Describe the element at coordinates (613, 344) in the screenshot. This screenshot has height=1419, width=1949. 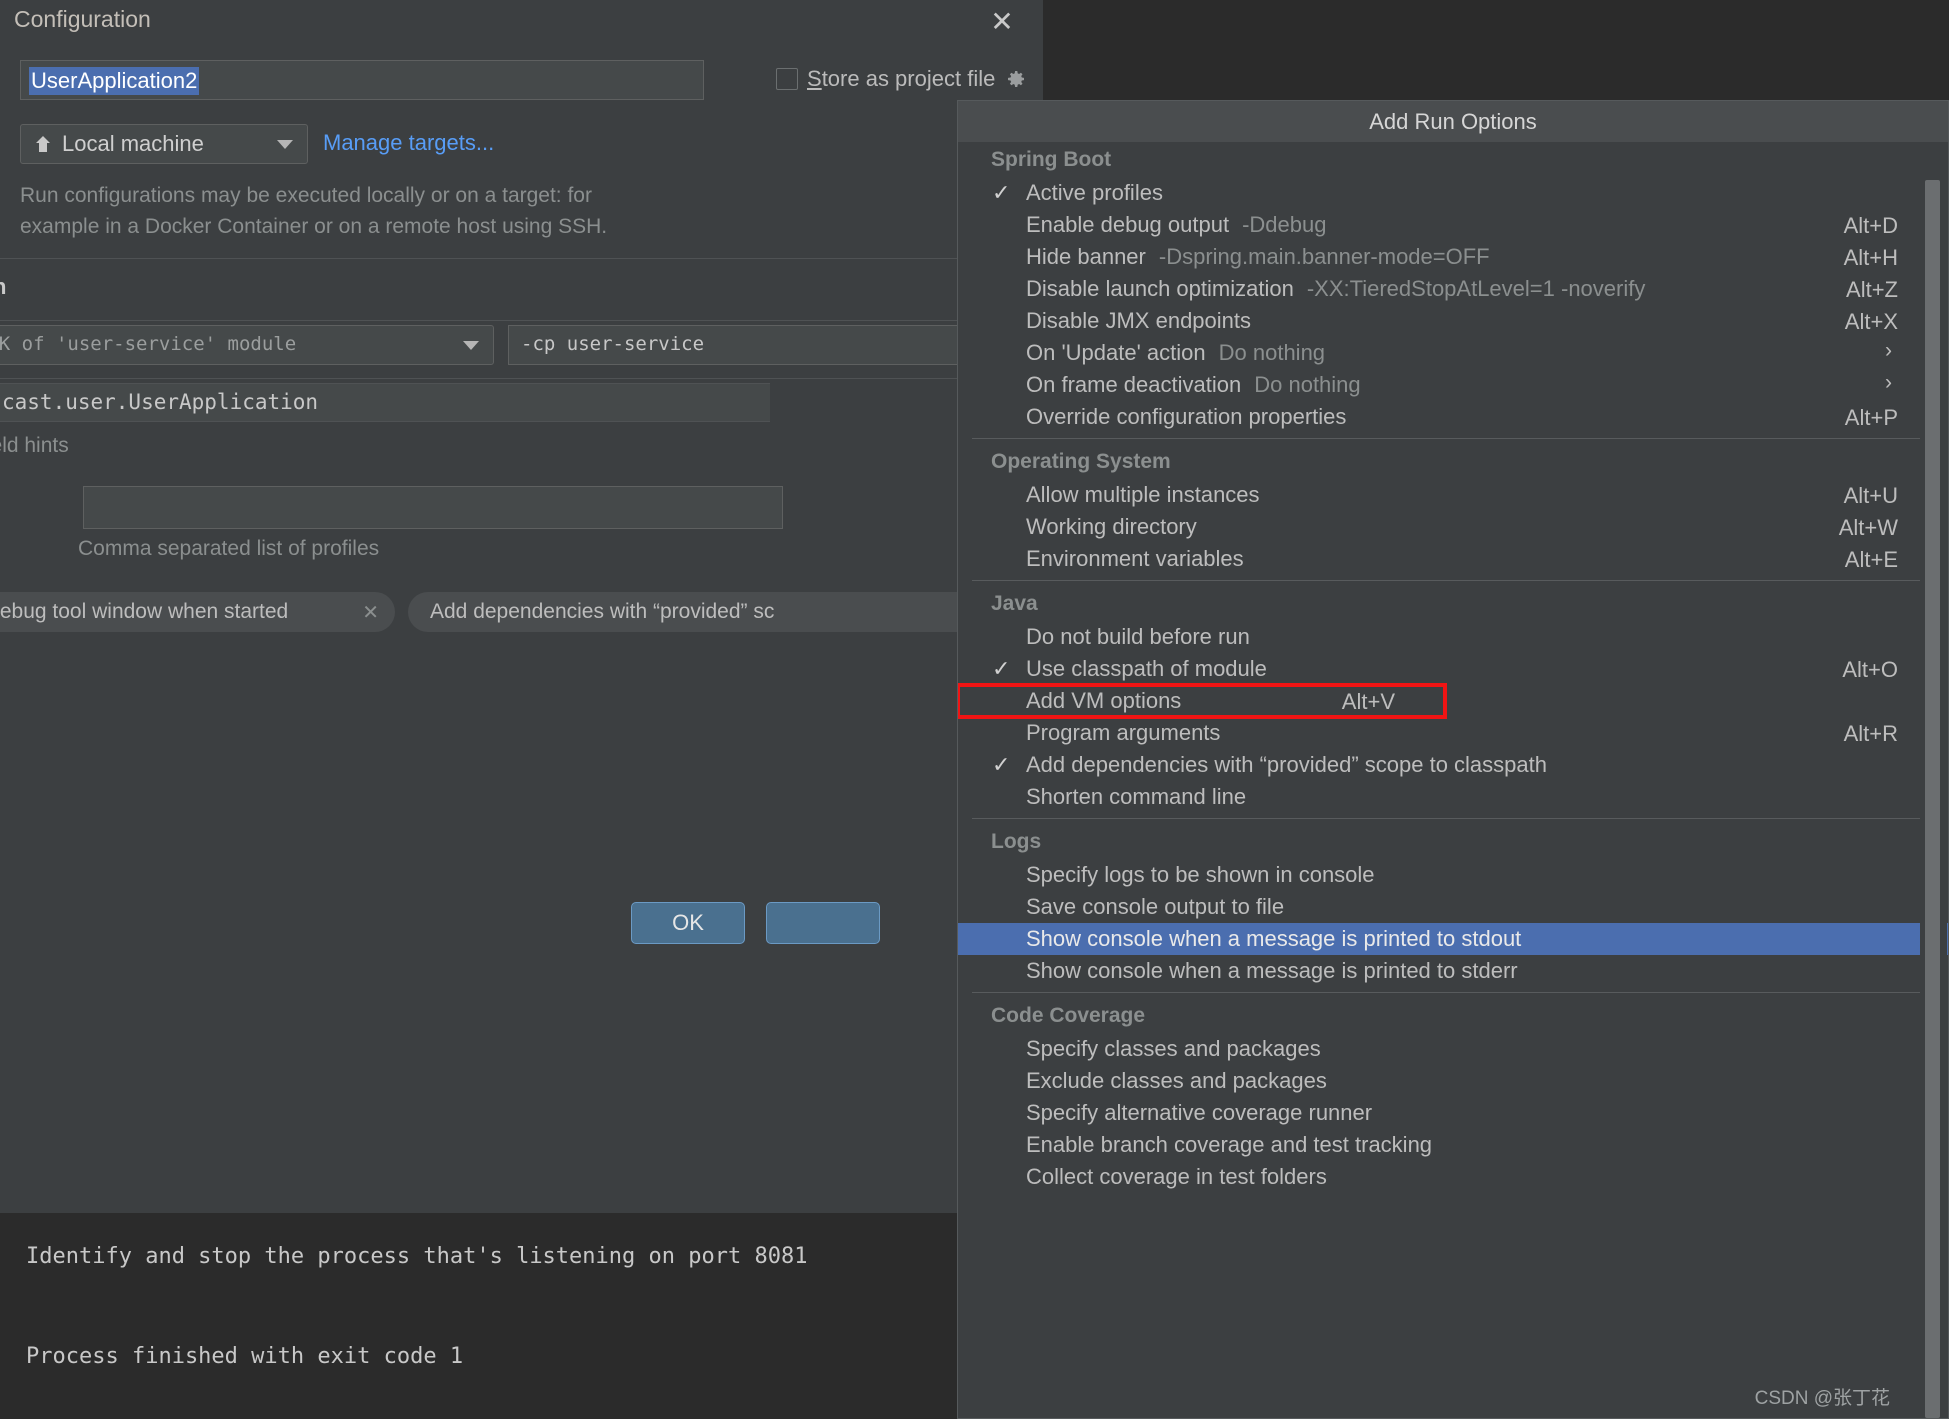
I see `classpath-value: -cp user-service` at that location.